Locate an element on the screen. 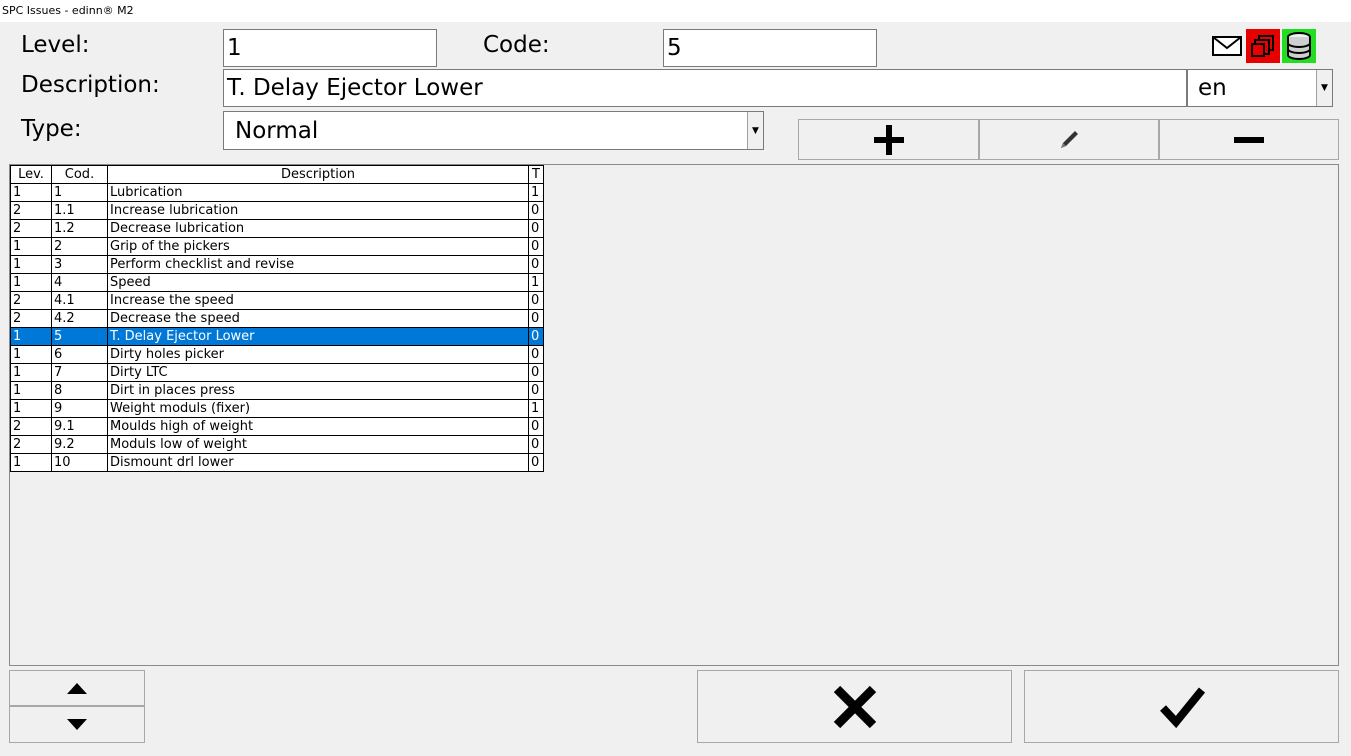 This screenshot has width=1351, height=756. move-up-button is located at coordinates (77, 688).